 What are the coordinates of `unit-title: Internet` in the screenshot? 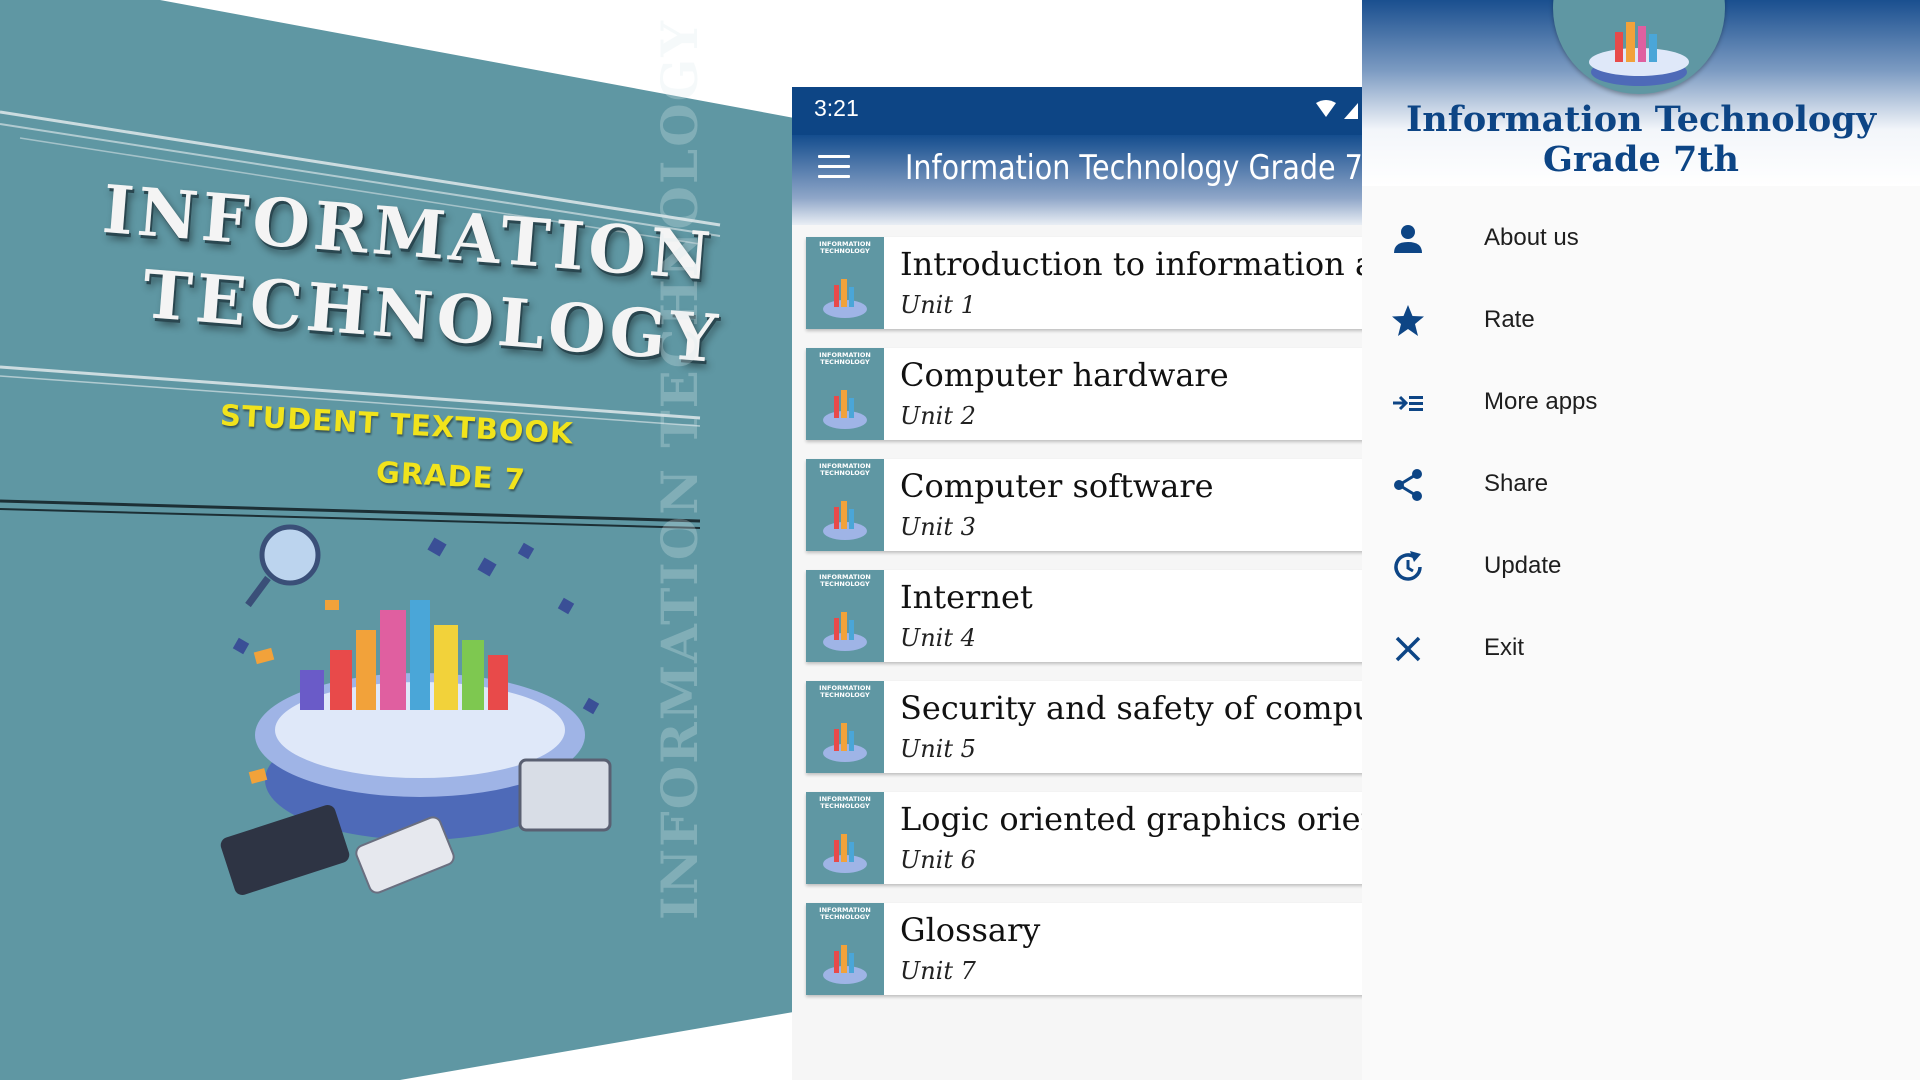 It's located at (966, 597).